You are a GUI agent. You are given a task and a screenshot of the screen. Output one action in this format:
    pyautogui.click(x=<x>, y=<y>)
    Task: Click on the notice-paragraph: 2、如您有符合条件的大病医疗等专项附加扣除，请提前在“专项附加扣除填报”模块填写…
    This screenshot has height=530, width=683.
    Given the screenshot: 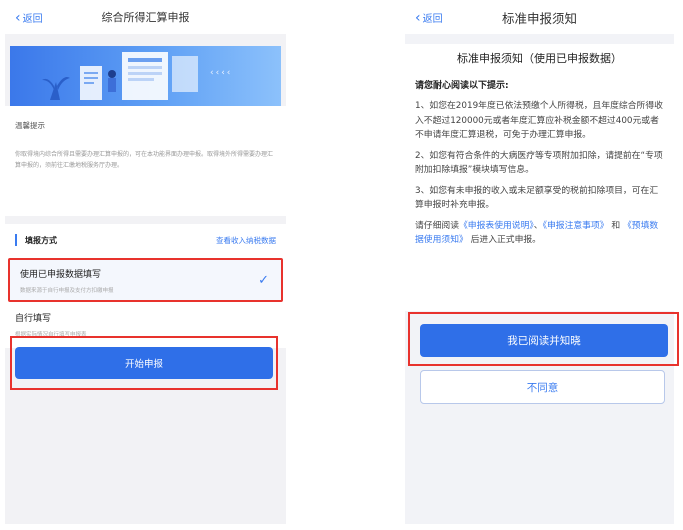 What is the action you would take?
    pyautogui.click(x=539, y=163)
    